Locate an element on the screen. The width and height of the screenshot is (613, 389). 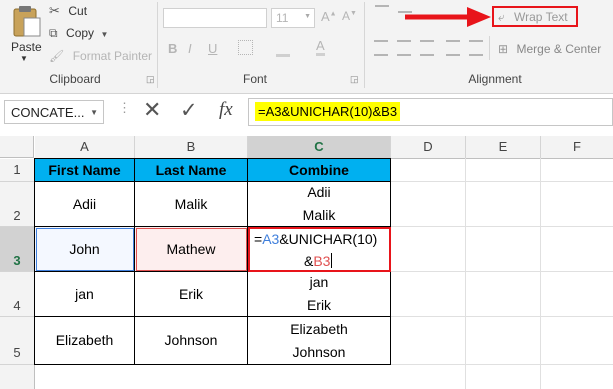
italic-button: I is located at coordinates (190, 48).